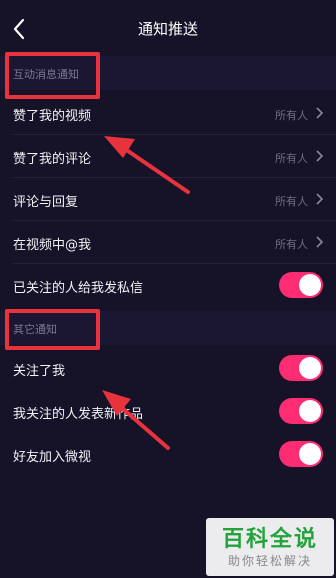  Describe the element at coordinates (146, 293) in the screenshot. I see `annotation-arrows` at that location.